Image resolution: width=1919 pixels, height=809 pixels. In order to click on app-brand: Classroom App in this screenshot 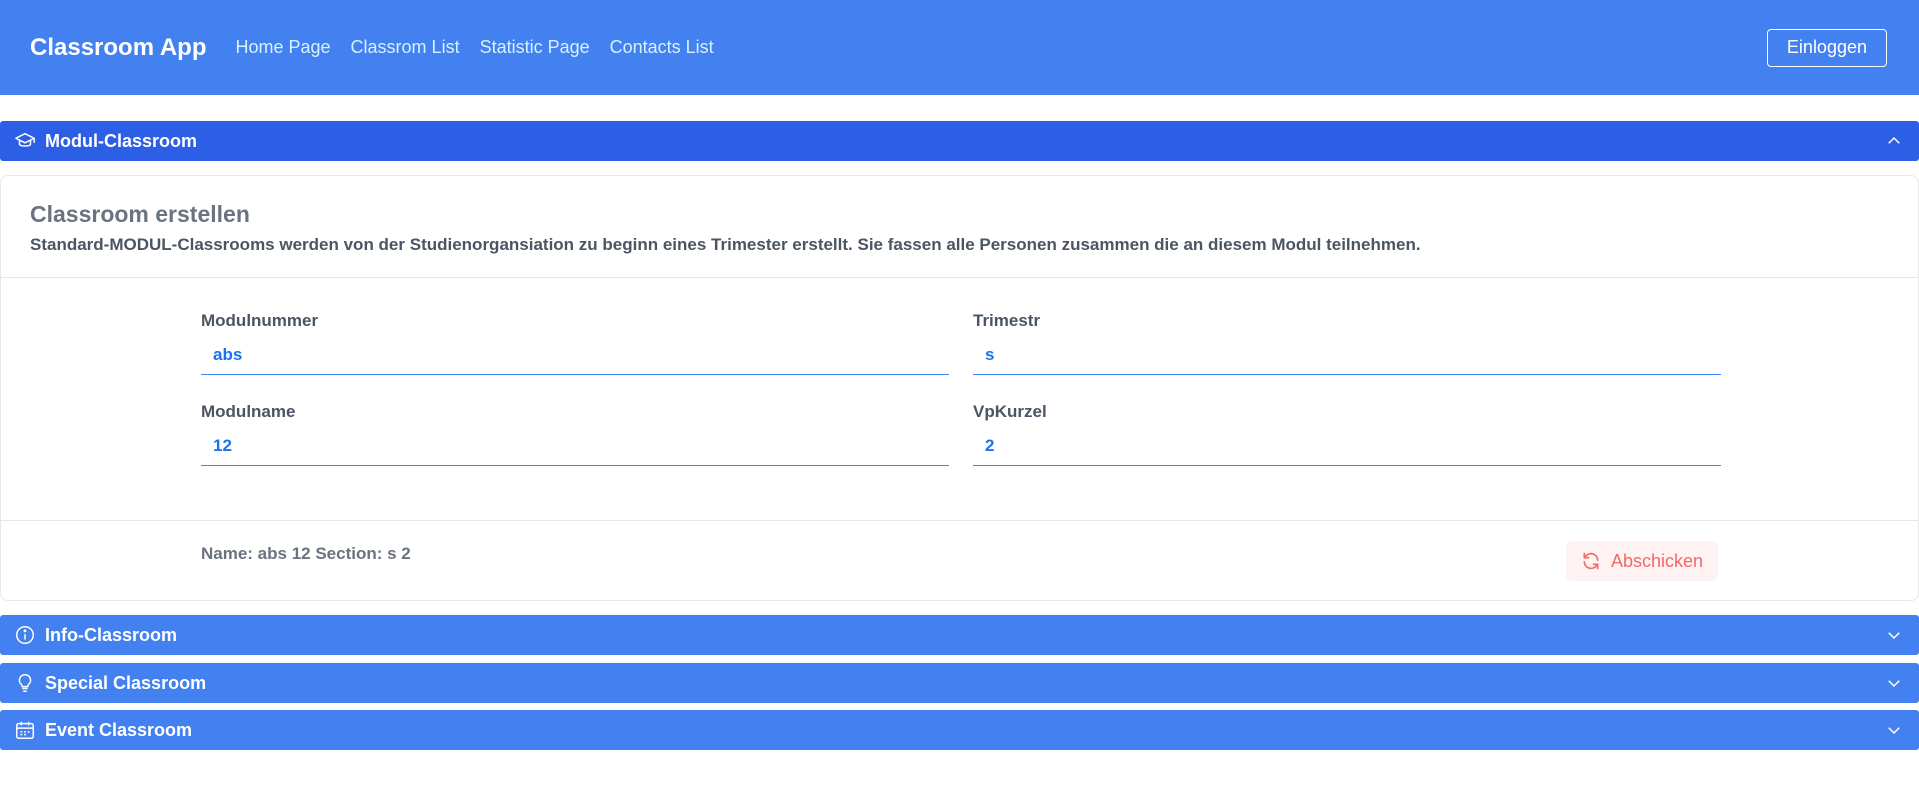, I will do `click(118, 48)`.